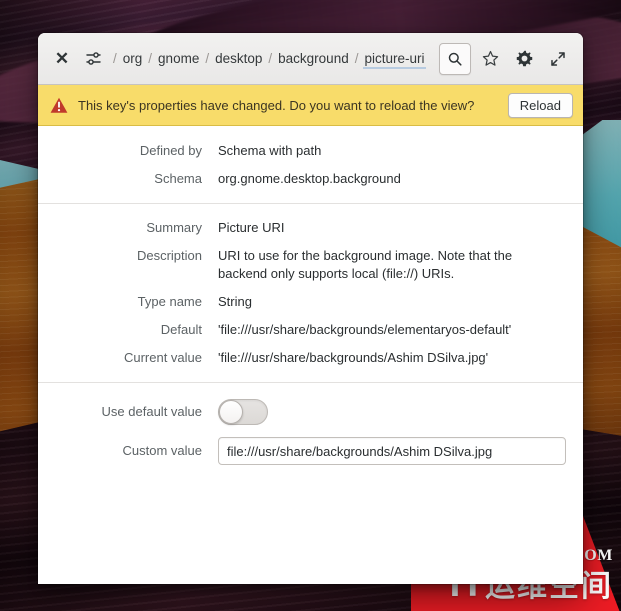 The image size is (621, 611). I want to click on breadcrumb-item-gnome: gnome, so click(178, 58).